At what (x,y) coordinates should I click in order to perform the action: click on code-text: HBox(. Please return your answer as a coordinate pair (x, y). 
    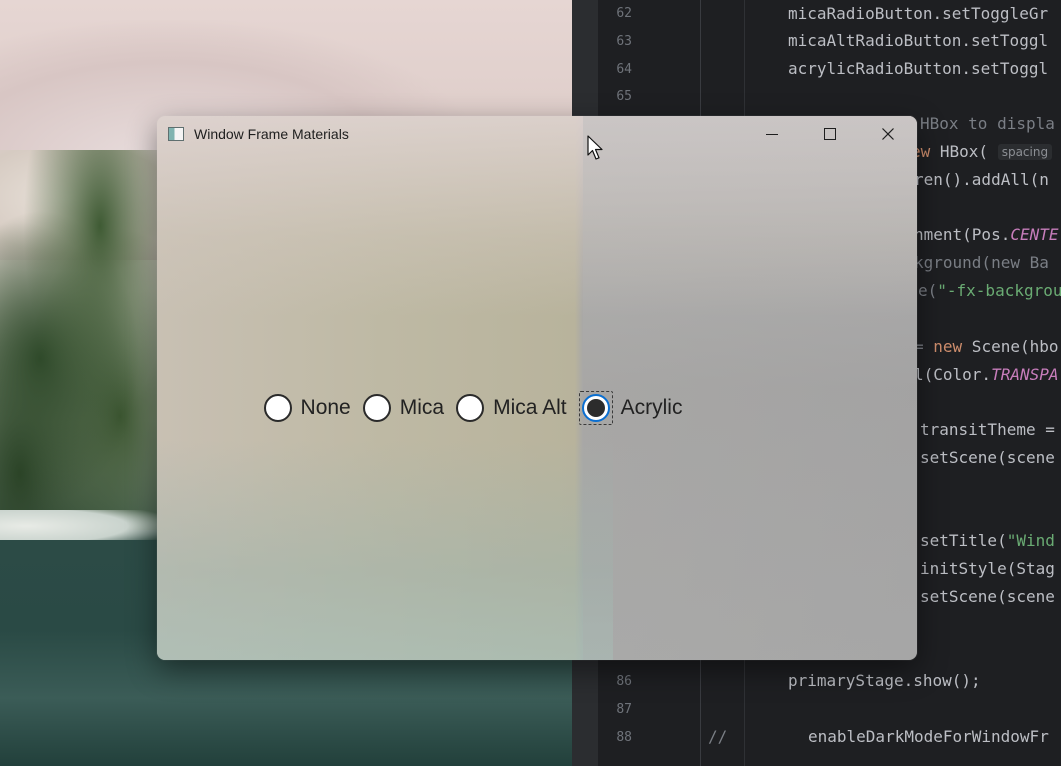
    Looking at the image, I should click on (964, 151).